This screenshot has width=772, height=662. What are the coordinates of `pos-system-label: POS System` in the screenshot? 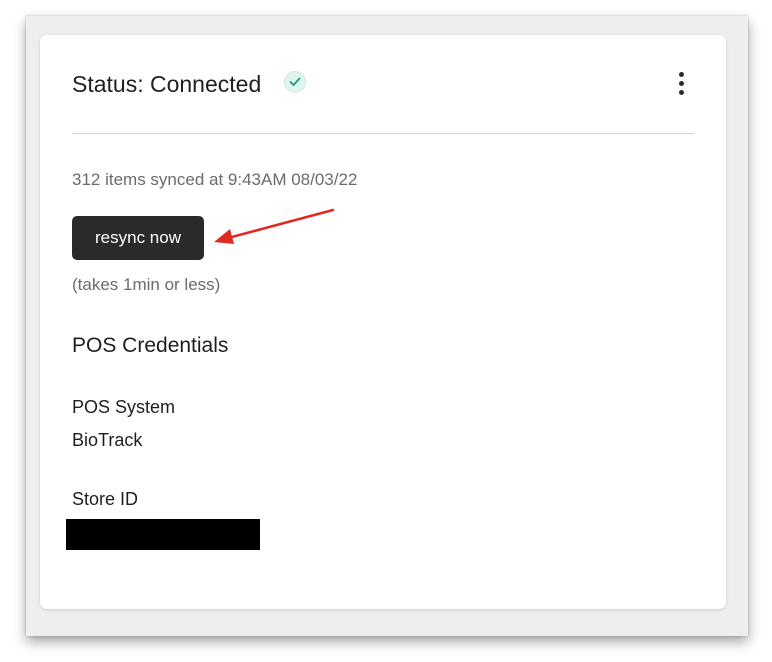 It's located at (124, 407).